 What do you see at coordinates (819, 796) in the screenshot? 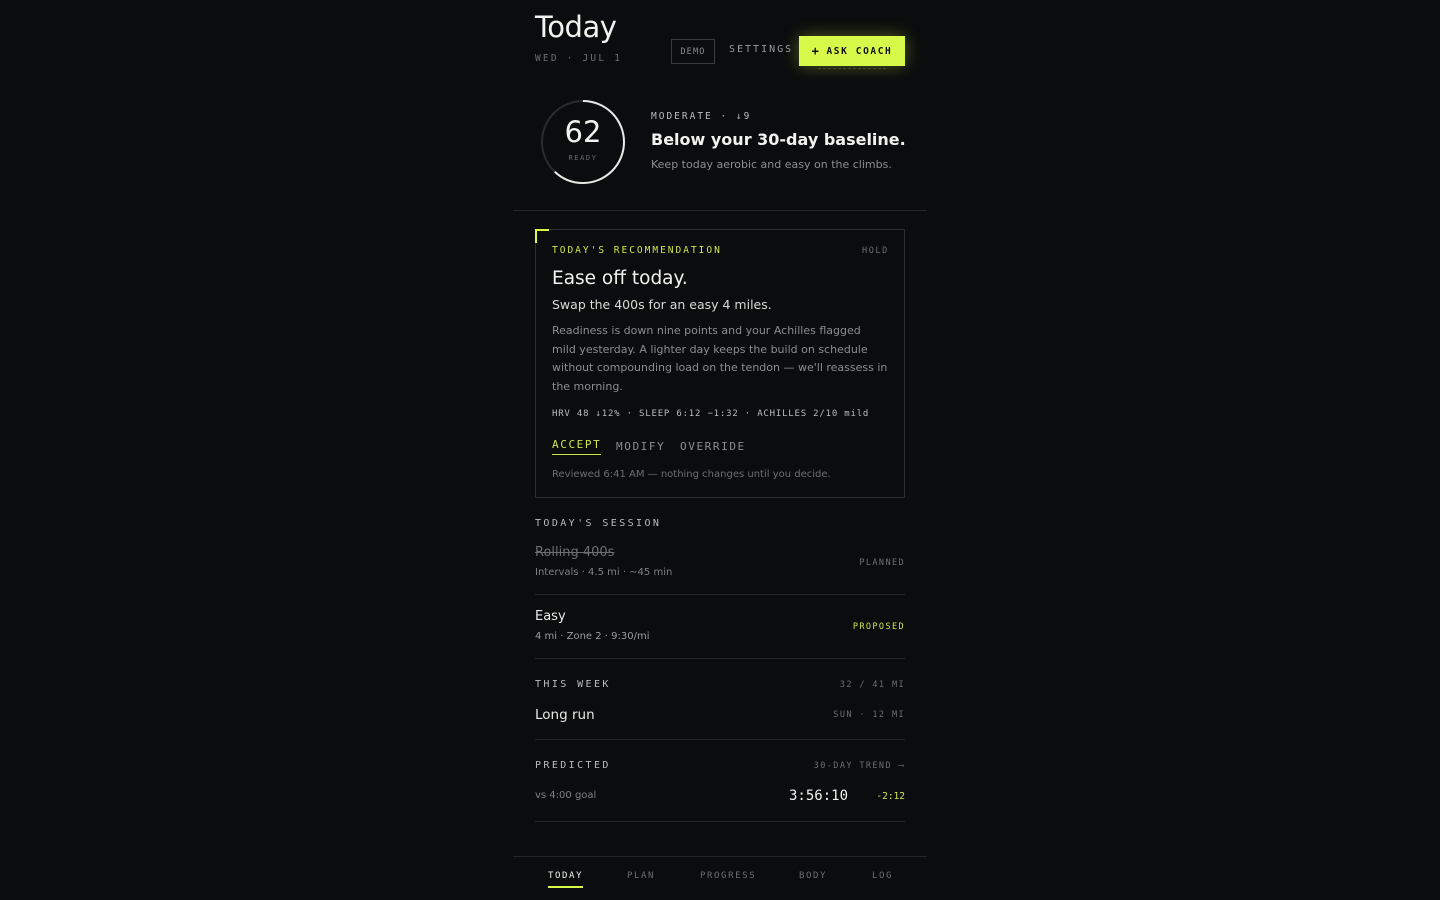
I see `predicted-time: 3:56:10` at bounding box center [819, 796].